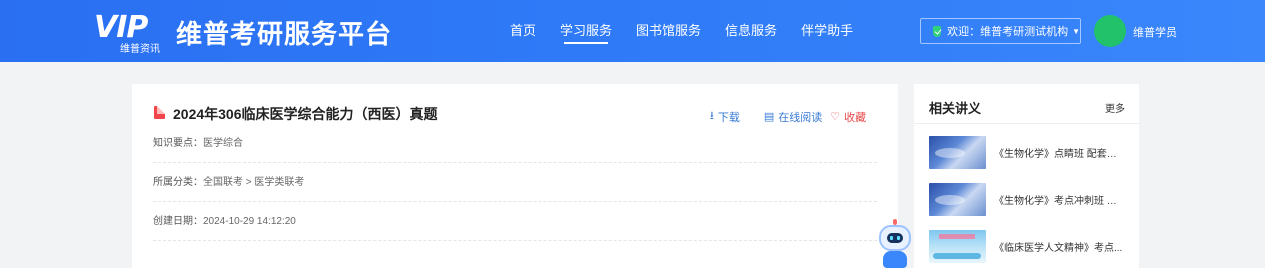 The width and height of the screenshot is (1265, 268). What do you see at coordinates (159, 112) in the screenshot?
I see `pdf-file-icon` at bounding box center [159, 112].